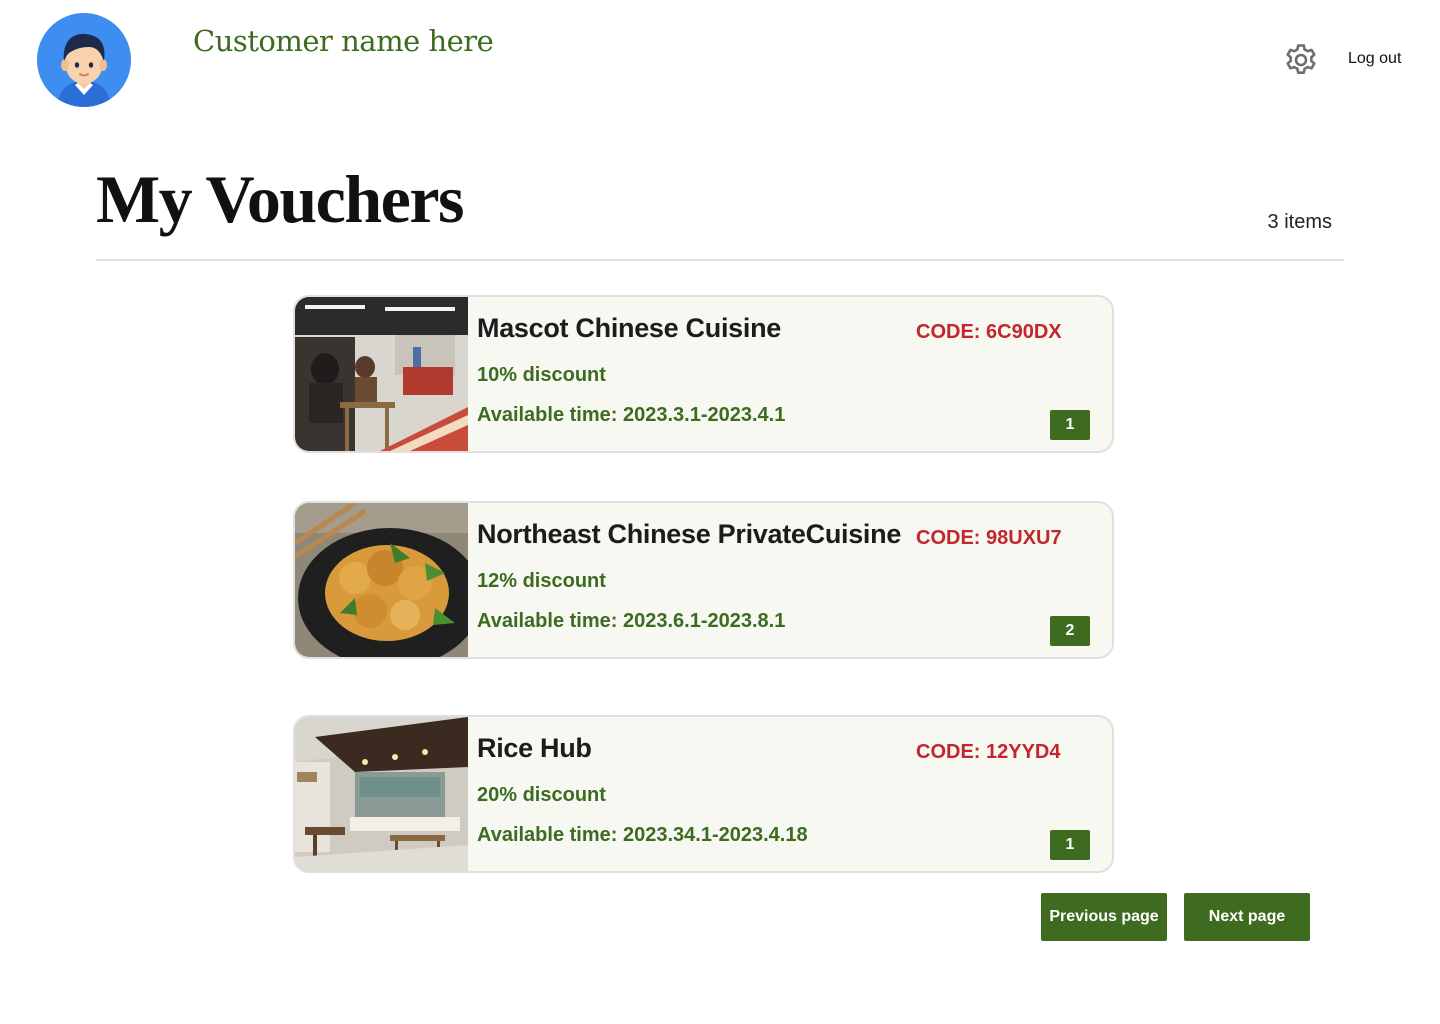  I want to click on voucher-available-time: Available time: 2023.34.1-2023.4.18, so click(642, 835).